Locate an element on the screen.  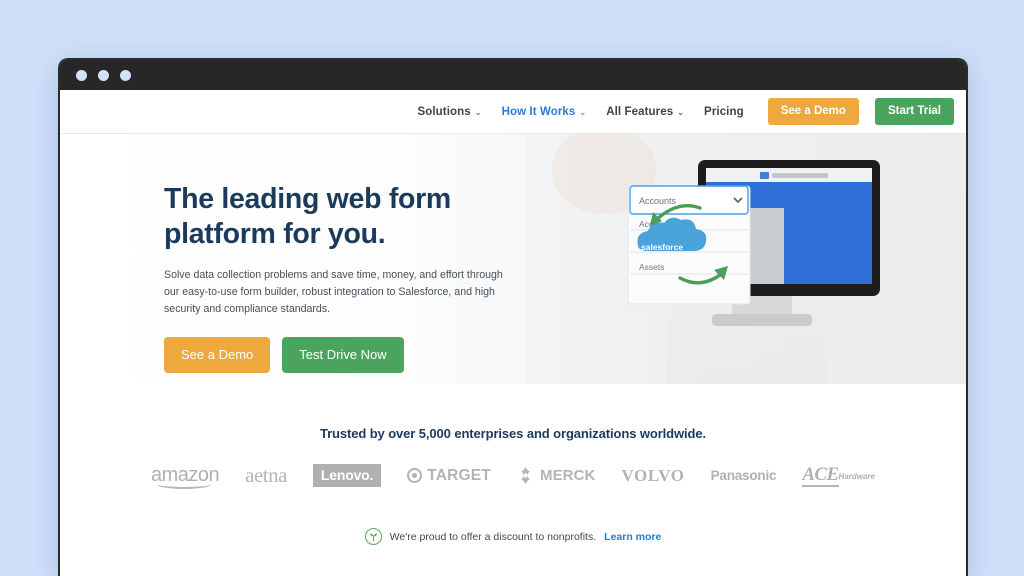
nav-item-how-it-works-label: How It Works is located at coordinates (538, 111).